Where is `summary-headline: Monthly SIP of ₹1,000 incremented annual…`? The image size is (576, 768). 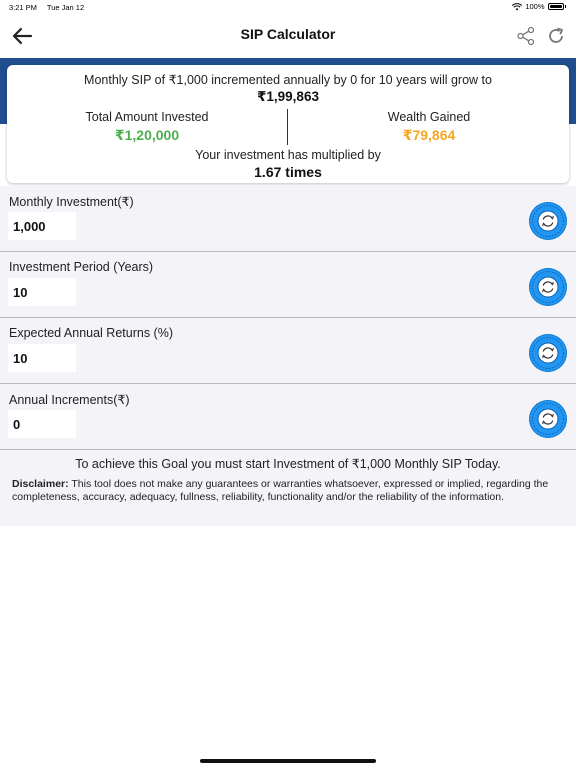
summary-headline: Monthly SIP of ₹1,000 incremented annual… is located at coordinates (288, 80).